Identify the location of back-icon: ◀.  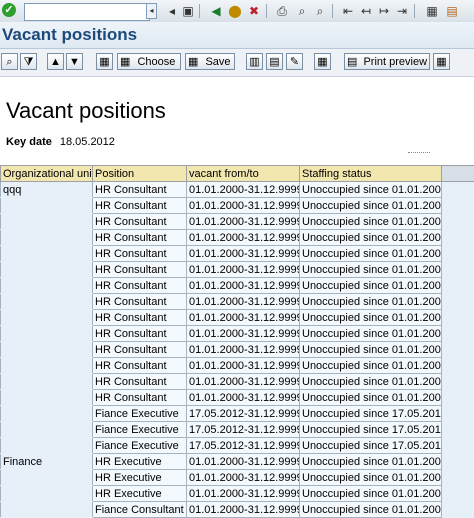
(216, 11).